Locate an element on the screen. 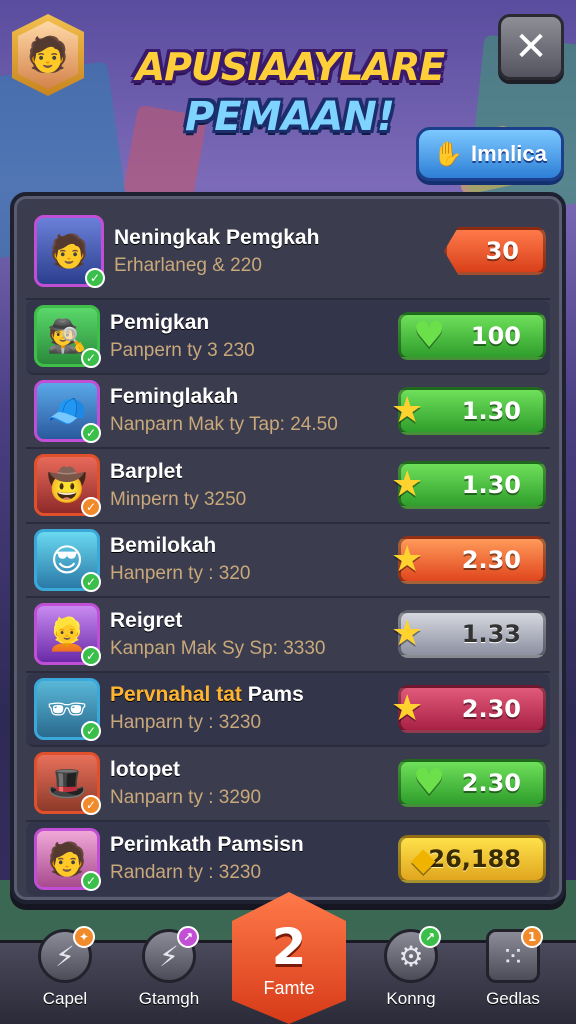 The image size is (576, 1024). player-stats: Erharlaneg & 220 is located at coordinates (188, 265).